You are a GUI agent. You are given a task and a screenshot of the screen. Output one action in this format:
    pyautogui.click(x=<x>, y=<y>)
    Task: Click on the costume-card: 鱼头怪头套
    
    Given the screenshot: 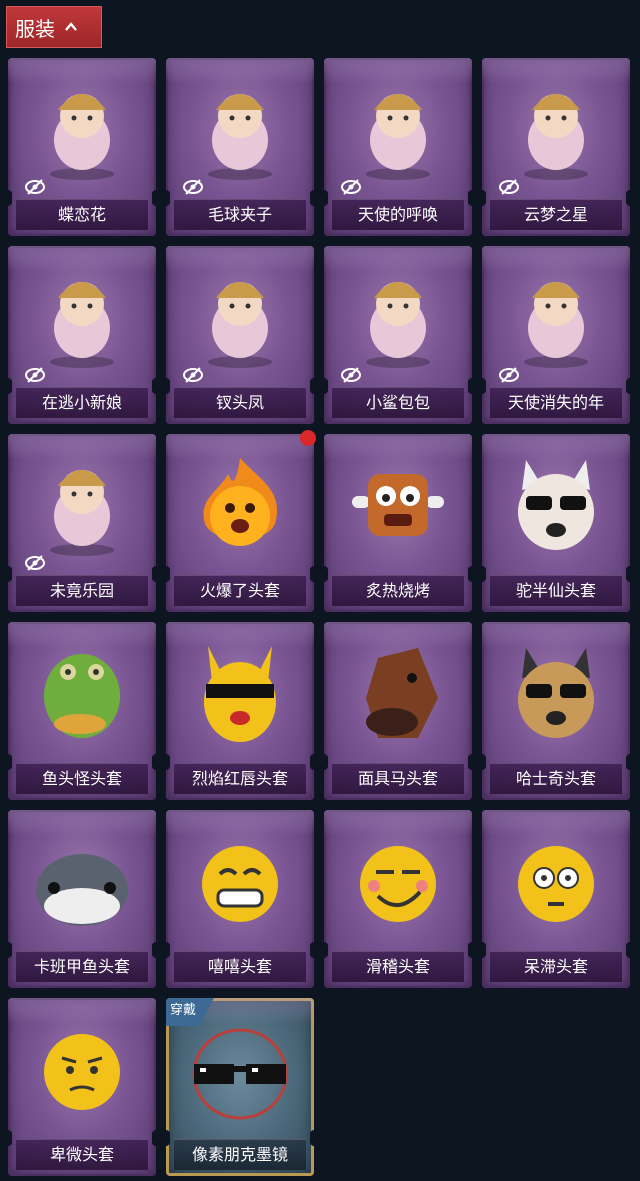 What is the action you would take?
    pyautogui.click(x=82, y=711)
    